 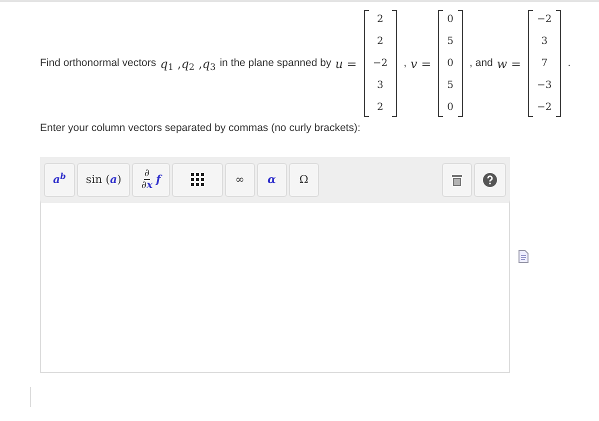 I want to click on help-button, so click(x=490, y=179).